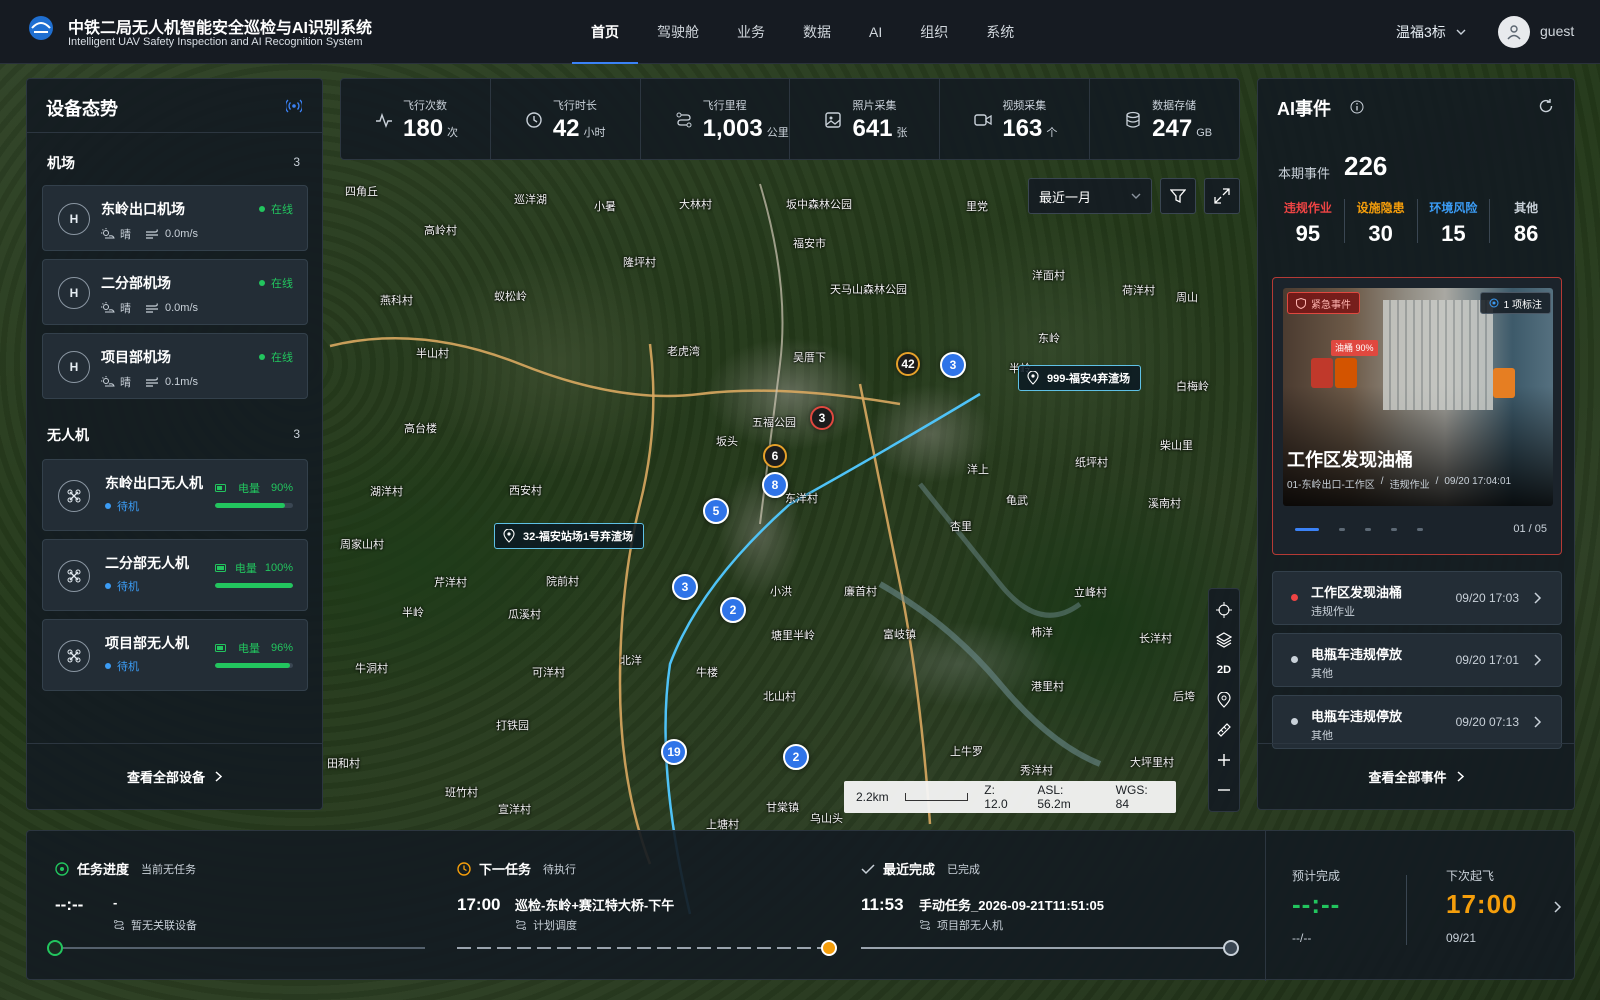  I want to click on airport-weather: 晴 0.0m/s, so click(149, 234).